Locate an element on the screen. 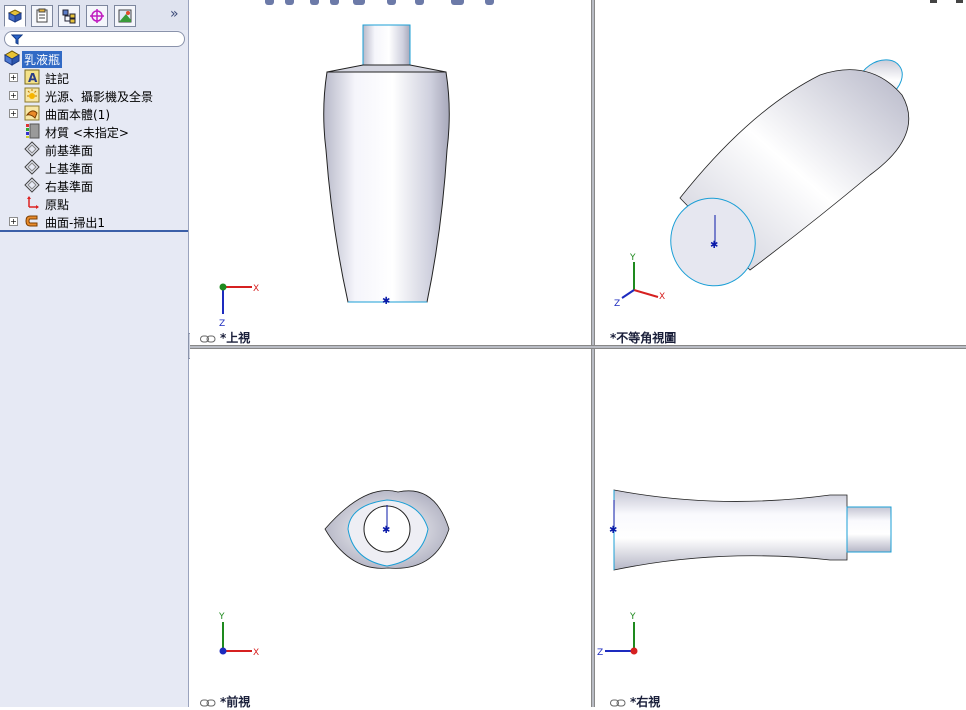  tree-item-front-plane: 前基準面 is located at coordinates (94, 149).